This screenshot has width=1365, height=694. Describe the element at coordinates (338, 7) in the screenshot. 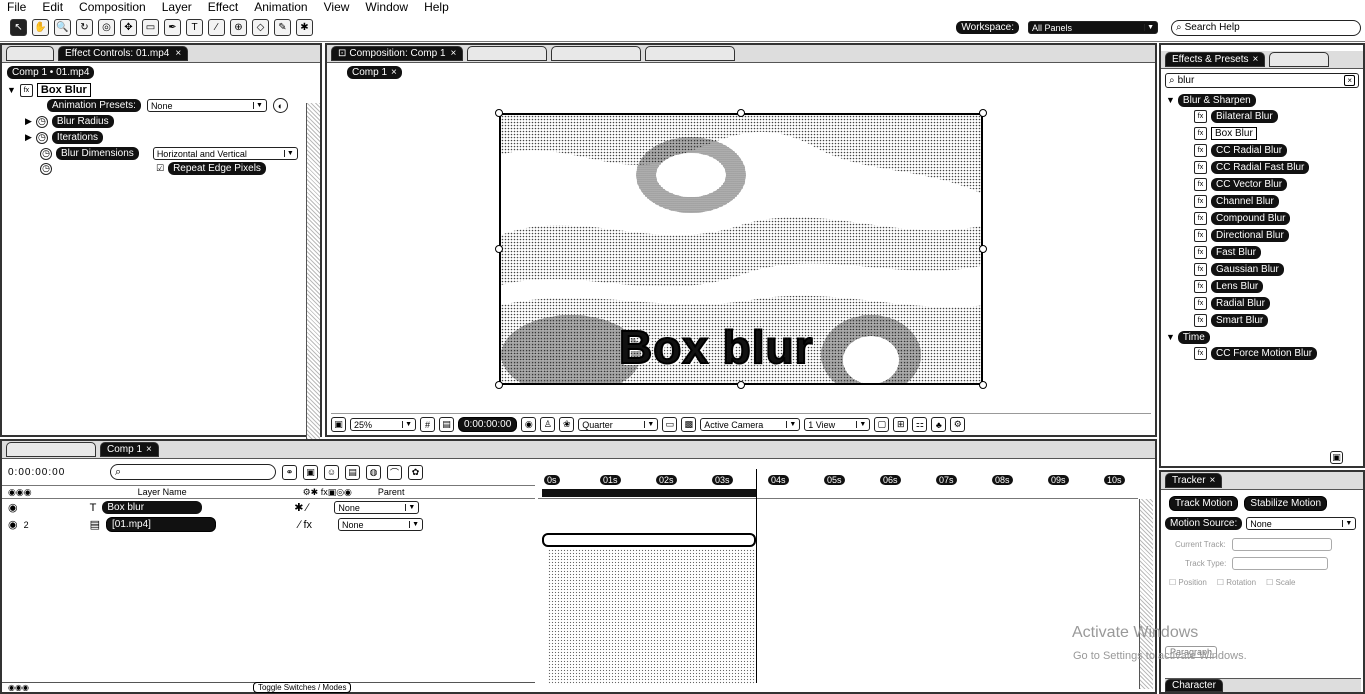

I see `menu-view: View` at that location.